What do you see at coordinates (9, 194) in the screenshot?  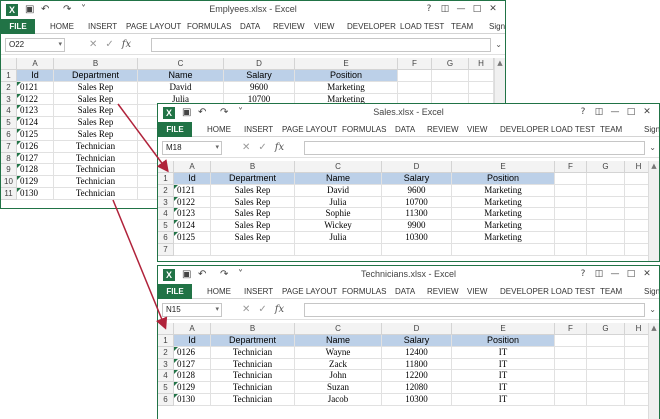 I see `row-header: 11` at bounding box center [9, 194].